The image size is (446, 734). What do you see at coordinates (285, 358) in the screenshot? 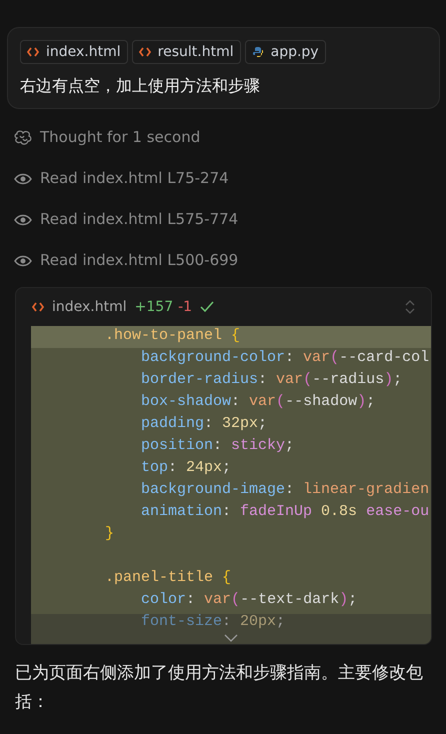
I see `code-line: background-color: var(--card-col` at bounding box center [285, 358].